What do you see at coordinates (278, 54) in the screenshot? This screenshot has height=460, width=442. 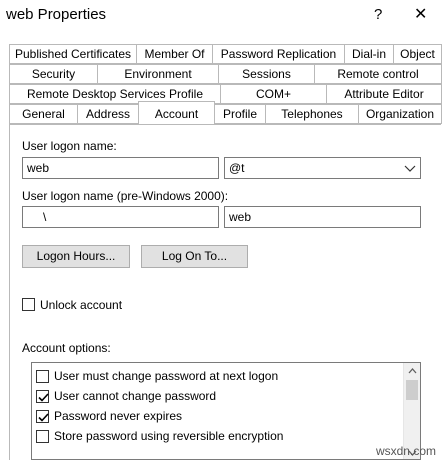 I see `tab-password-replication: Password Replication` at bounding box center [278, 54].